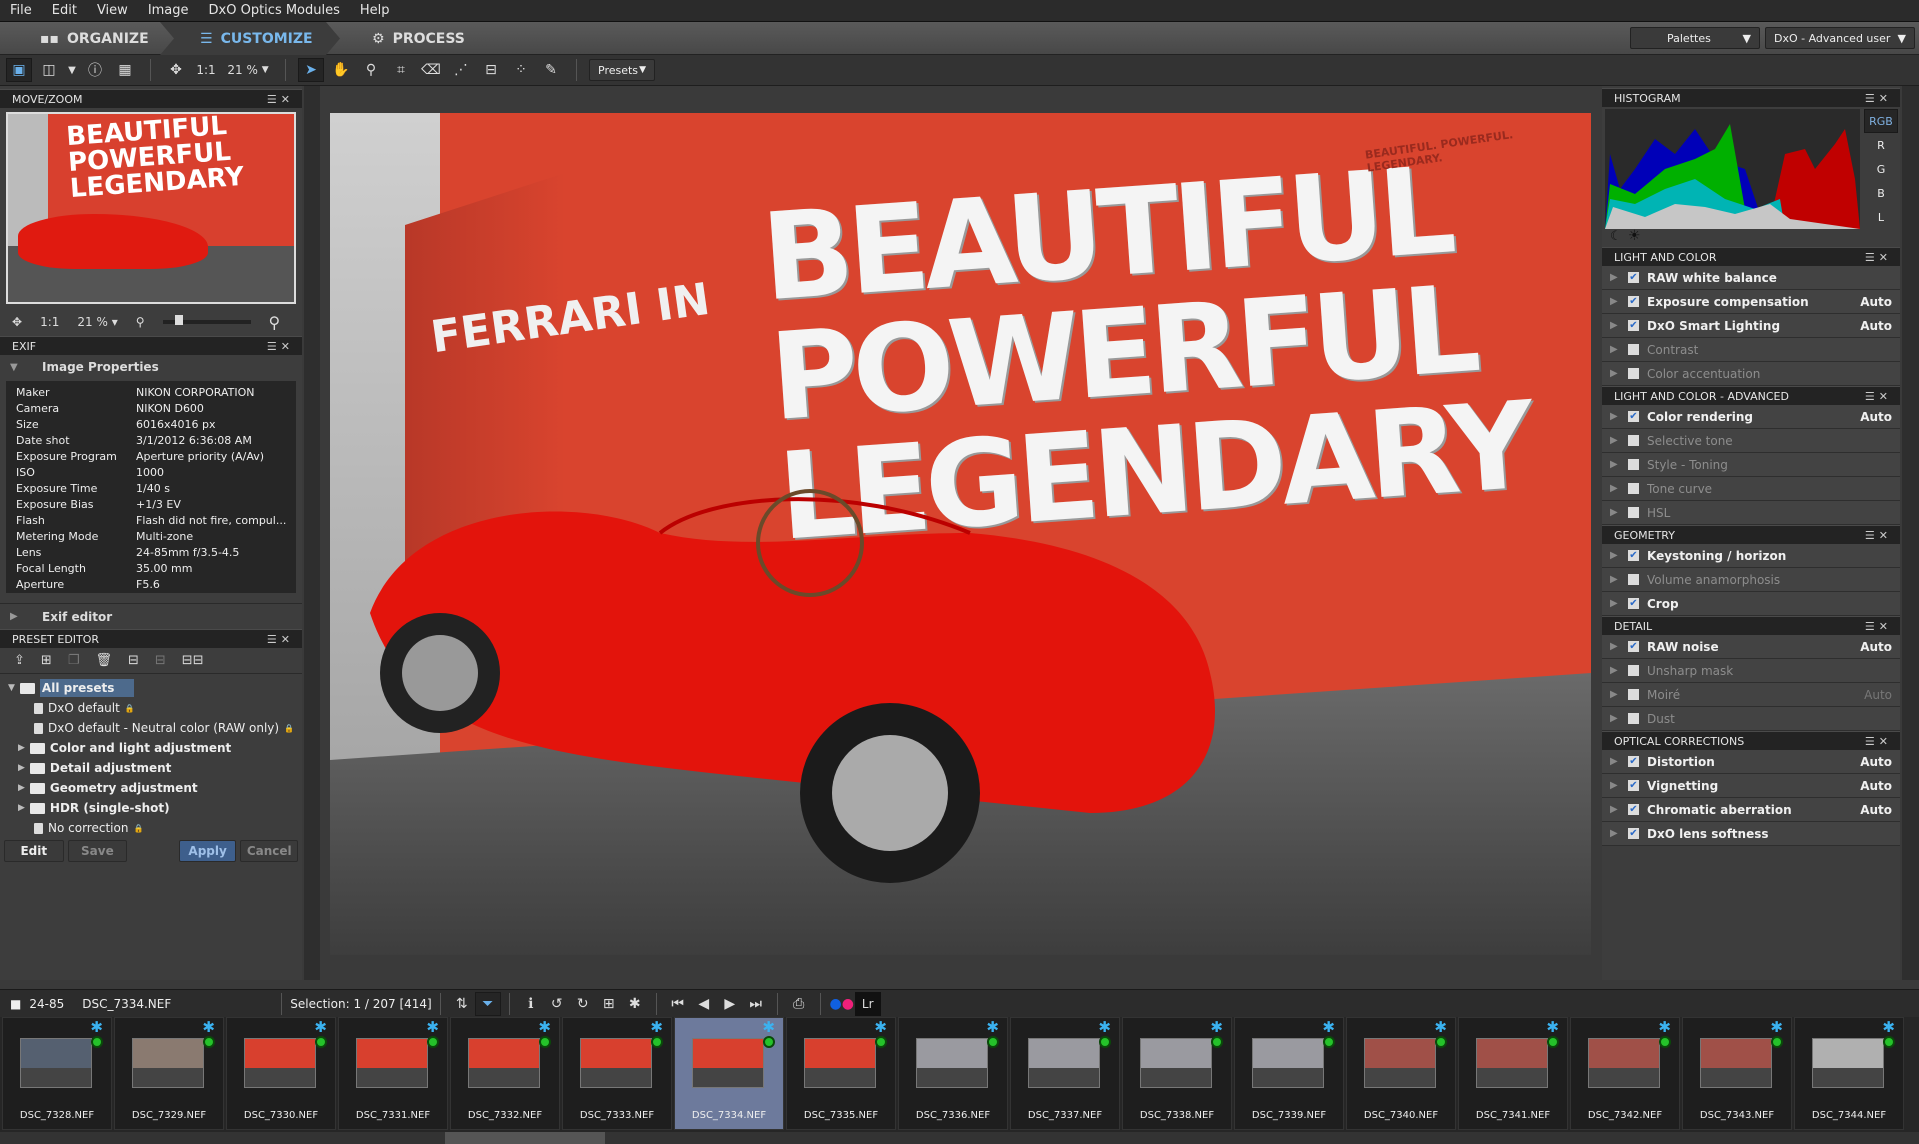 Image resolution: width=1919 pixels, height=1144 pixels. Describe the element at coordinates (19, 660) in the screenshot. I see `import-preset-icon: ⇪` at that location.